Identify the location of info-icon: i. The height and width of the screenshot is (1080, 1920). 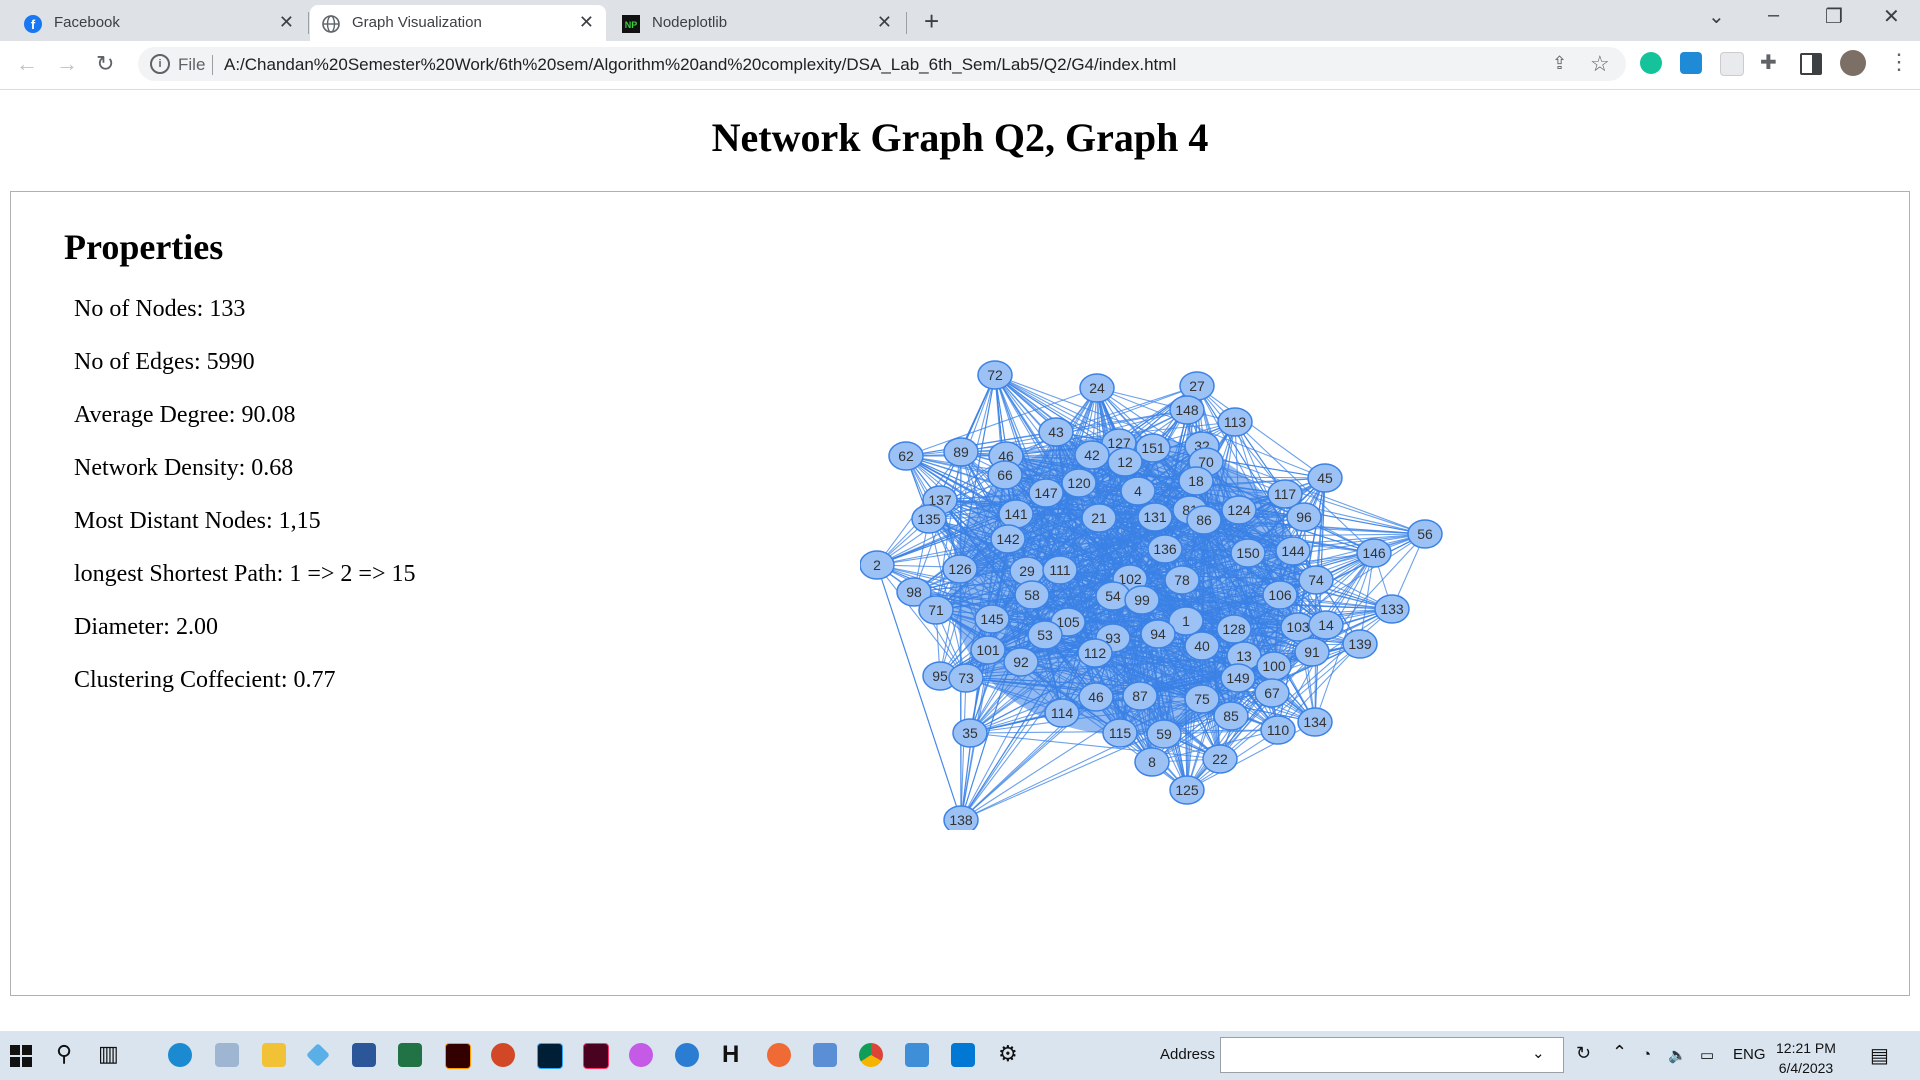
(160, 64).